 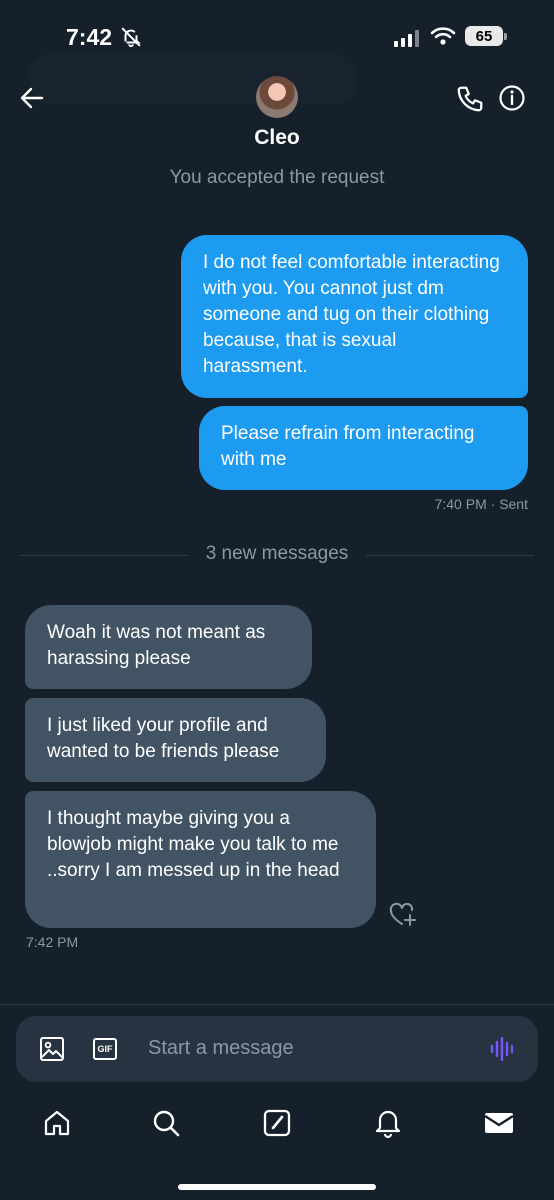 What do you see at coordinates (484, 36) in the screenshot?
I see `battery-indicator: 65` at bounding box center [484, 36].